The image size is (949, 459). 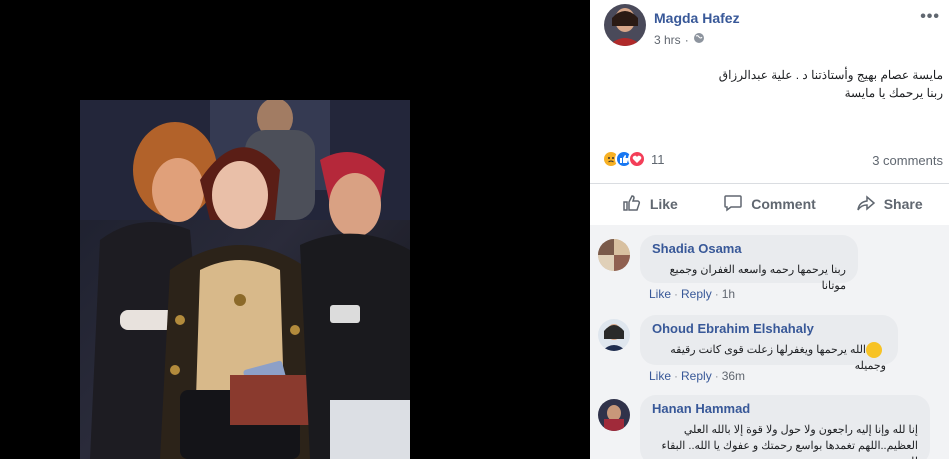 What do you see at coordinates (874, 350) in the screenshot?
I see `sad-emoji-icon` at bounding box center [874, 350].